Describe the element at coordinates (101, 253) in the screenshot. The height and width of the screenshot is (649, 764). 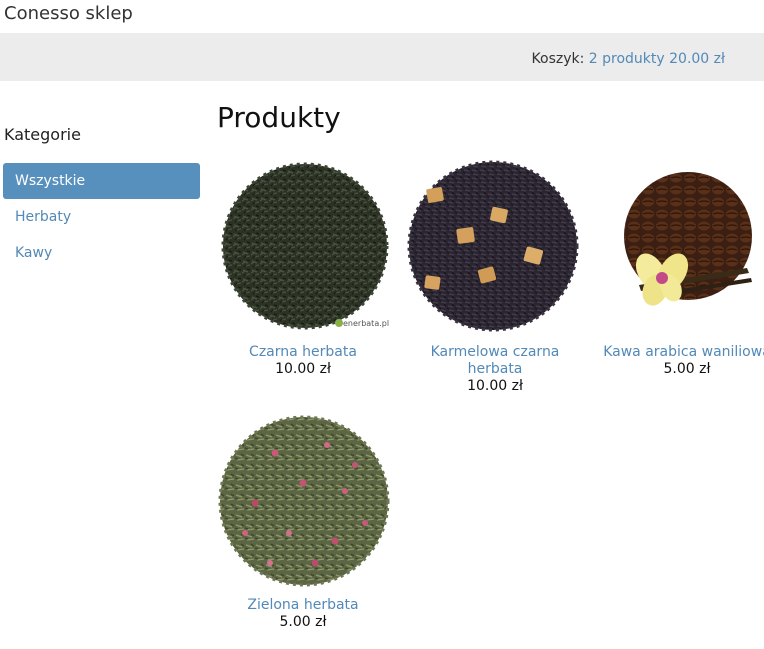
I see `category-item-coffees: Kawy` at that location.